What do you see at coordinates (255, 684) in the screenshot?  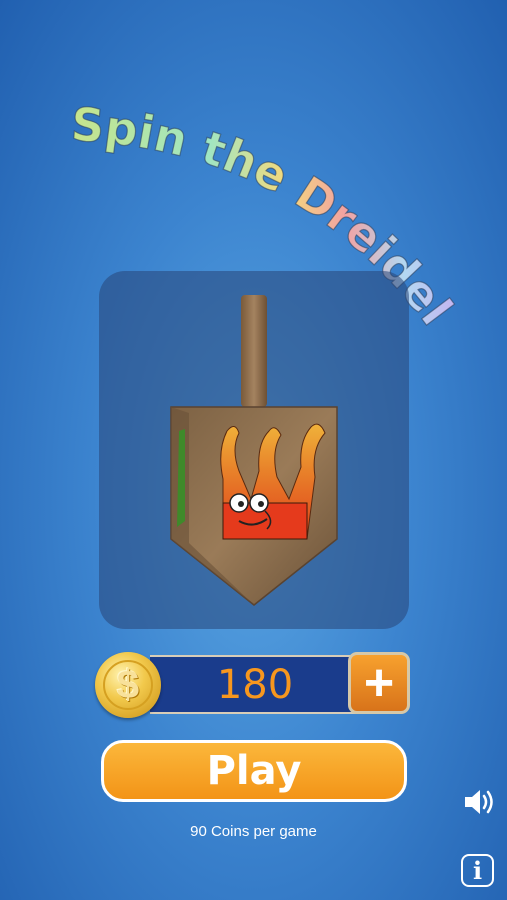 I see `coin-balance: 180` at bounding box center [255, 684].